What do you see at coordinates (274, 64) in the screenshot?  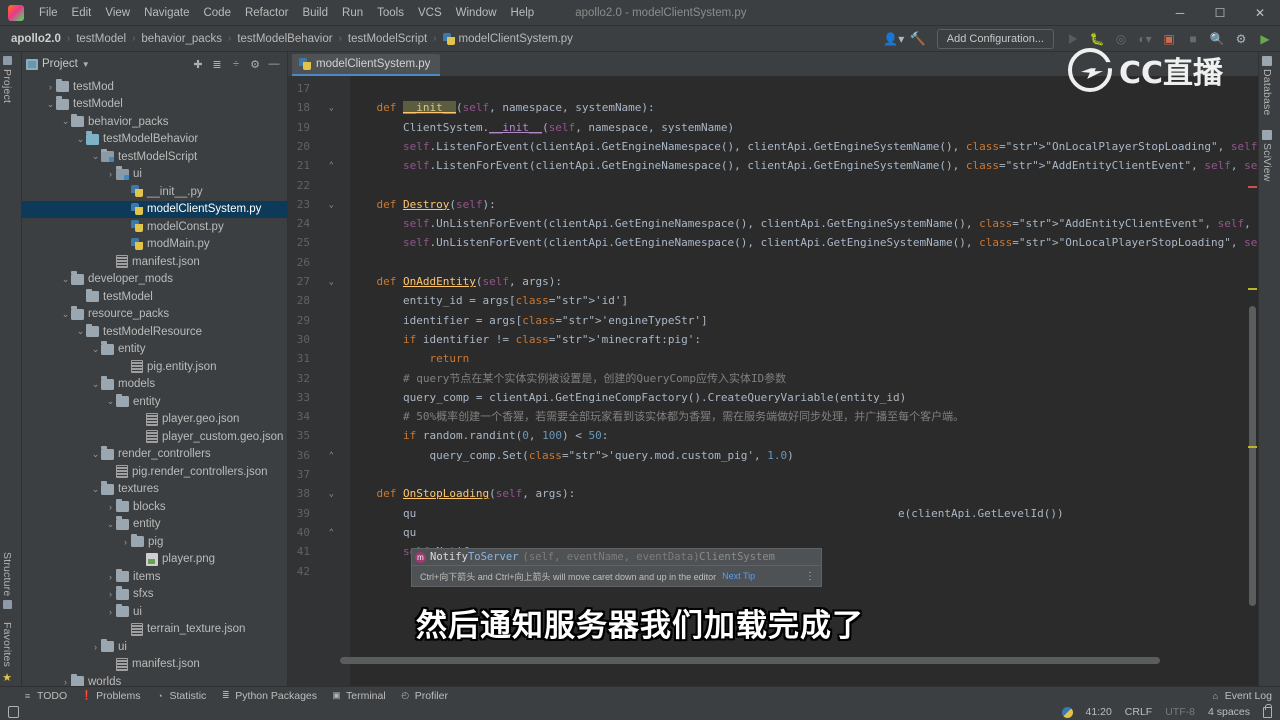 I see `hide-panel-icon: —` at bounding box center [274, 64].